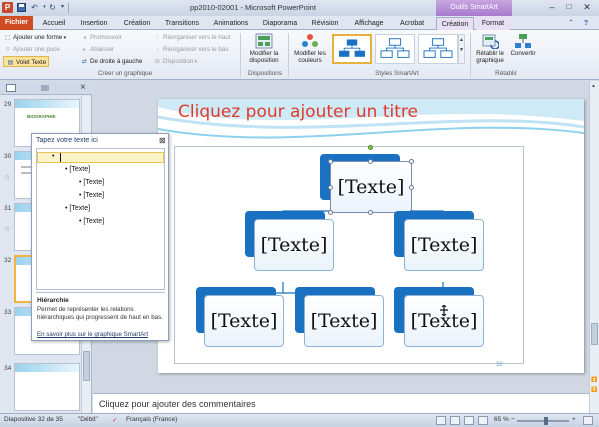 This screenshot has height=427, width=599. Describe the element at coordinates (162, 140) in the screenshot. I see `close-icon: ⊠` at that location.